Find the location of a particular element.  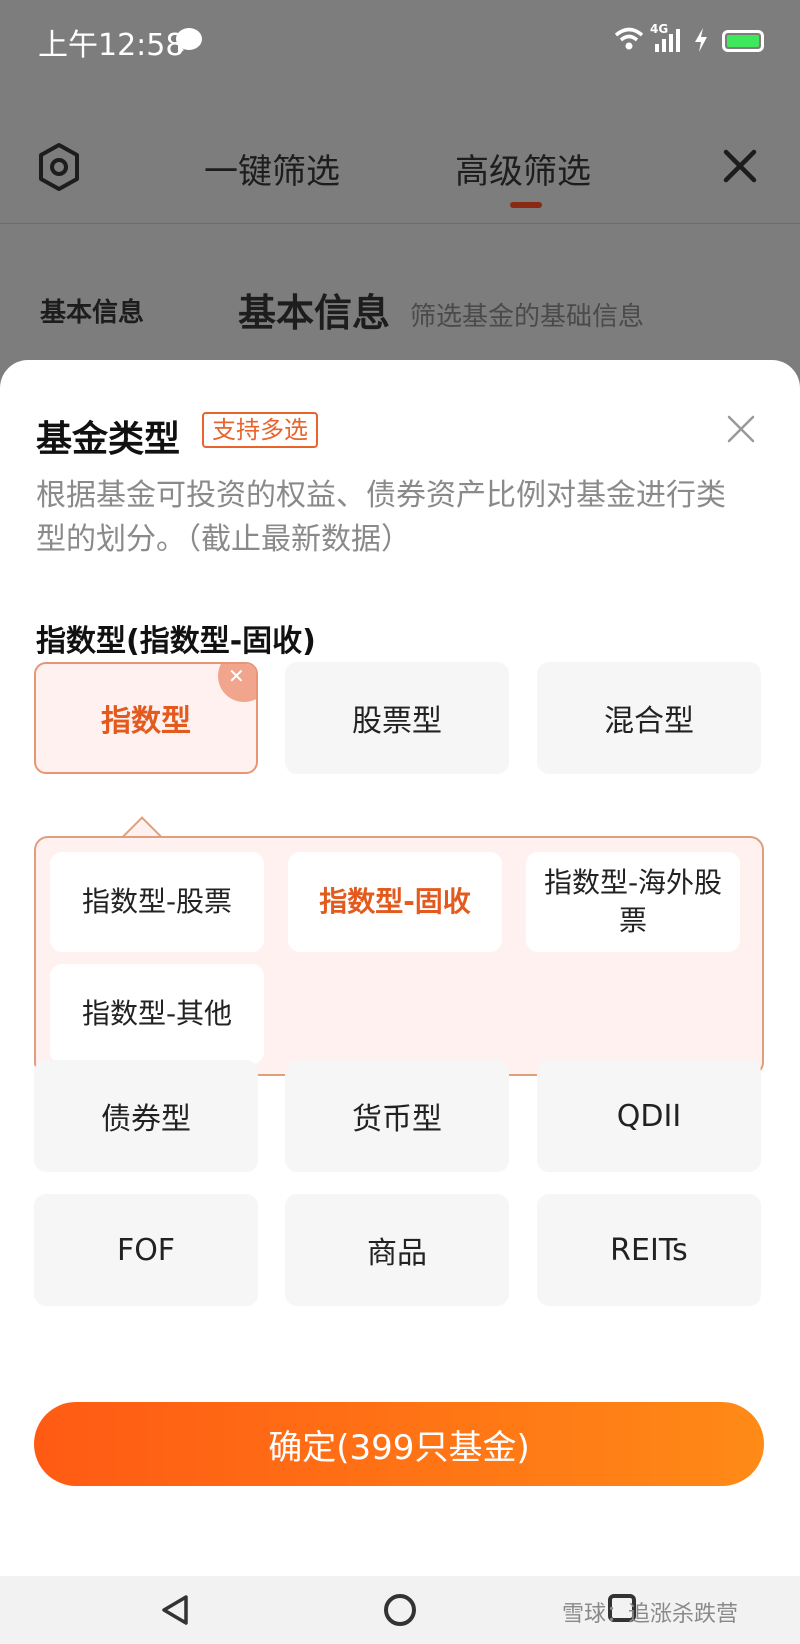

sheet-close-icon is located at coordinates (741, 429).